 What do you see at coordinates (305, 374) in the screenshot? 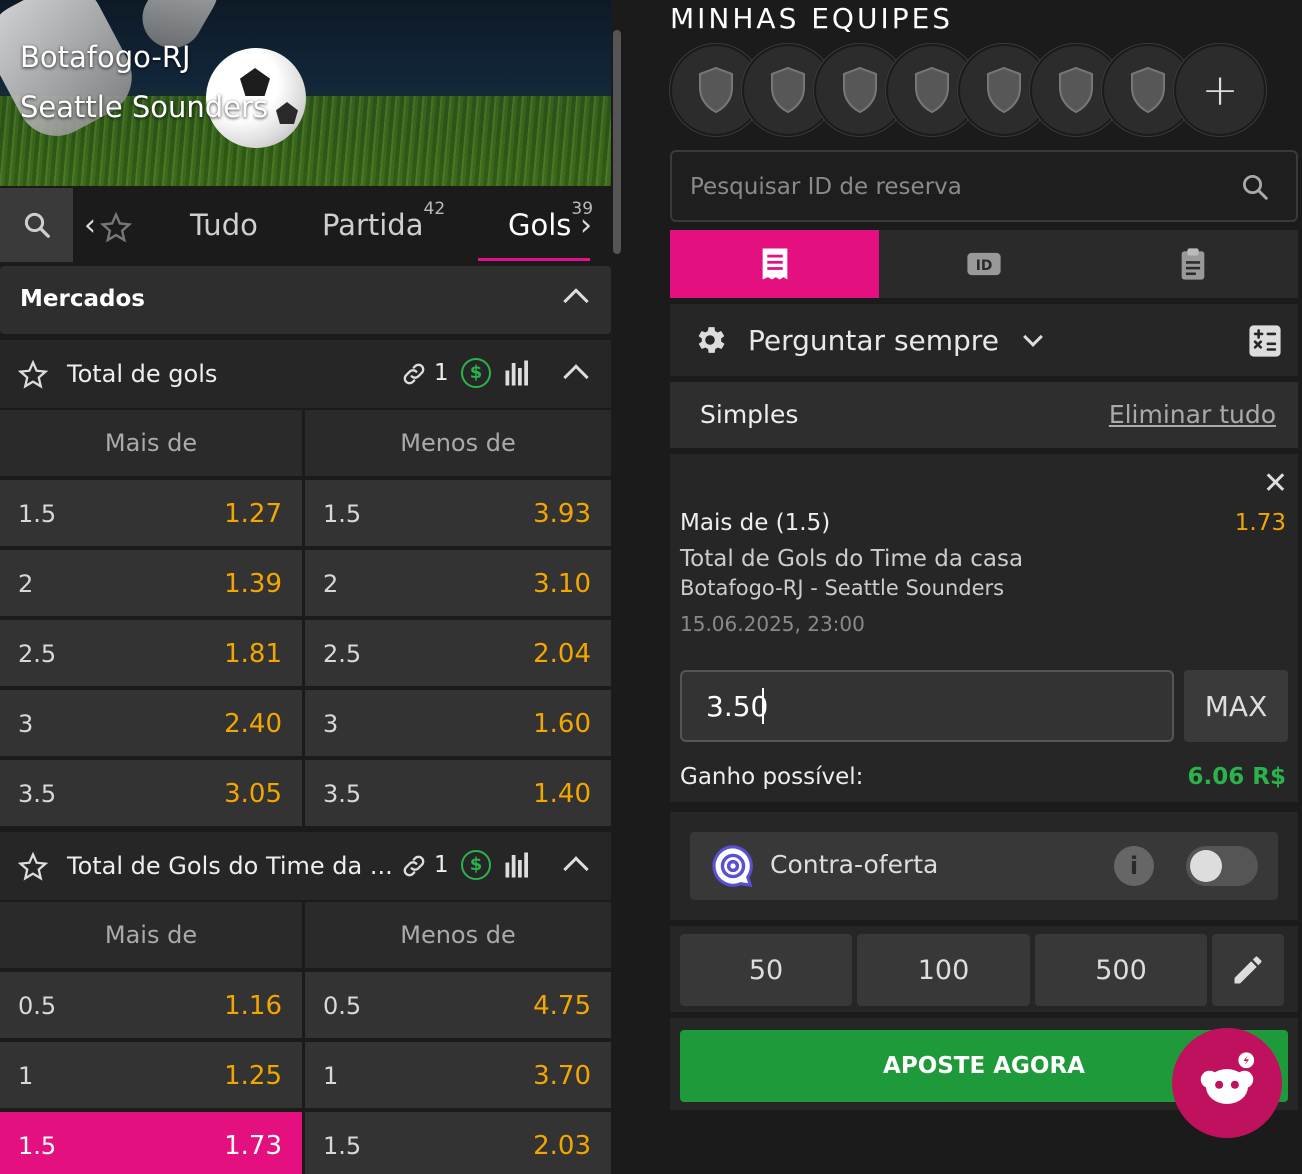
I see `market-header-total-gols: Total de gols 1 $` at bounding box center [305, 374].